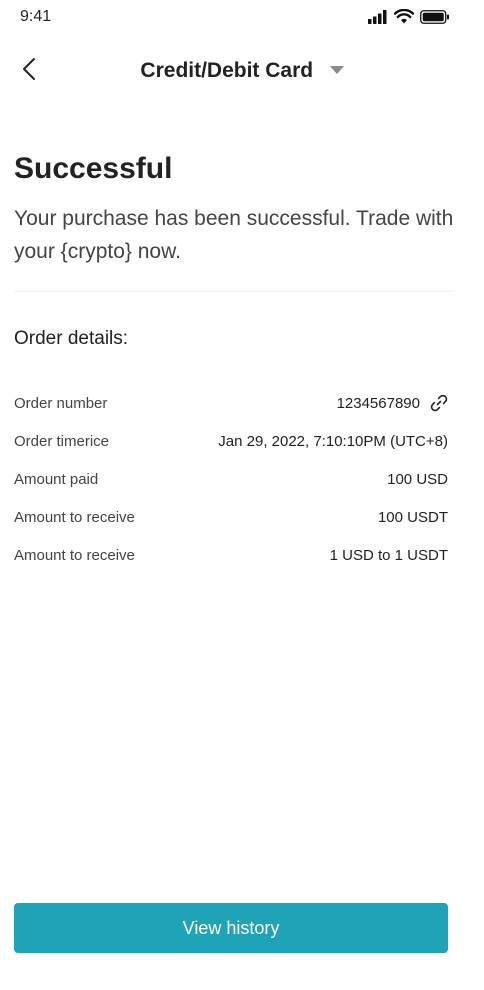 The image size is (484, 990). Describe the element at coordinates (242, 18) in the screenshot. I see `status-bar: 9:41` at that location.